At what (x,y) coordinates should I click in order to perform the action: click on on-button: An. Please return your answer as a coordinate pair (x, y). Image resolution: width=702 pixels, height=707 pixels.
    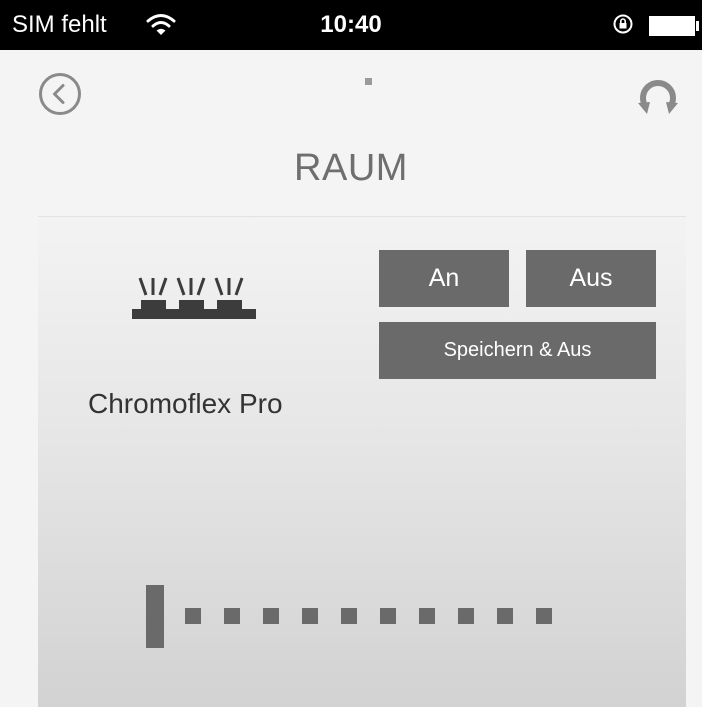
    Looking at the image, I should click on (444, 278).